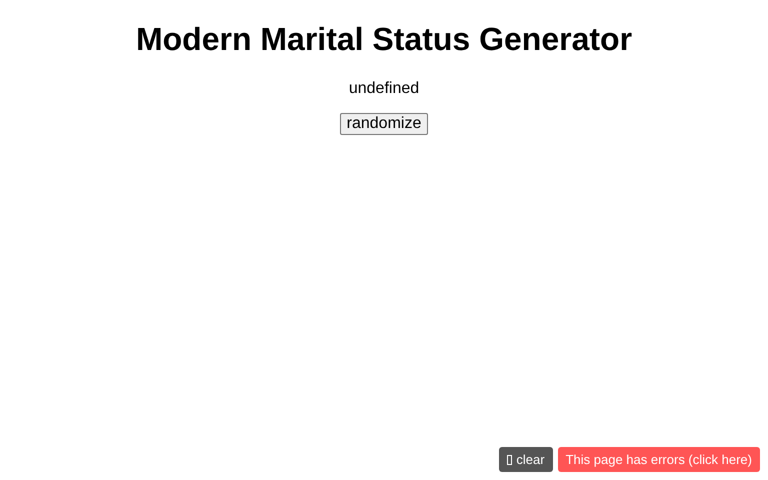 The height and width of the screenshot is (480, 768). What do you see at coordinates (384, 89) in the screenshot?
I see `result-text: undefined` at bounding box center [384, 89].